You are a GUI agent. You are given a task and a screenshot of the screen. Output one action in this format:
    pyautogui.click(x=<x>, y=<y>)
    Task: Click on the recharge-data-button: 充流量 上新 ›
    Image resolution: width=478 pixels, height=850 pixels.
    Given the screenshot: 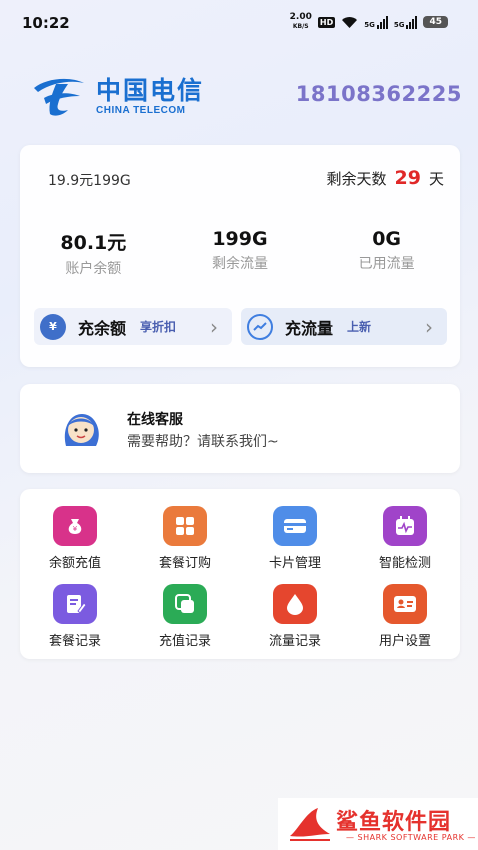 What is the action you would take?
    pyautogui.click(x=344, y=326)
    